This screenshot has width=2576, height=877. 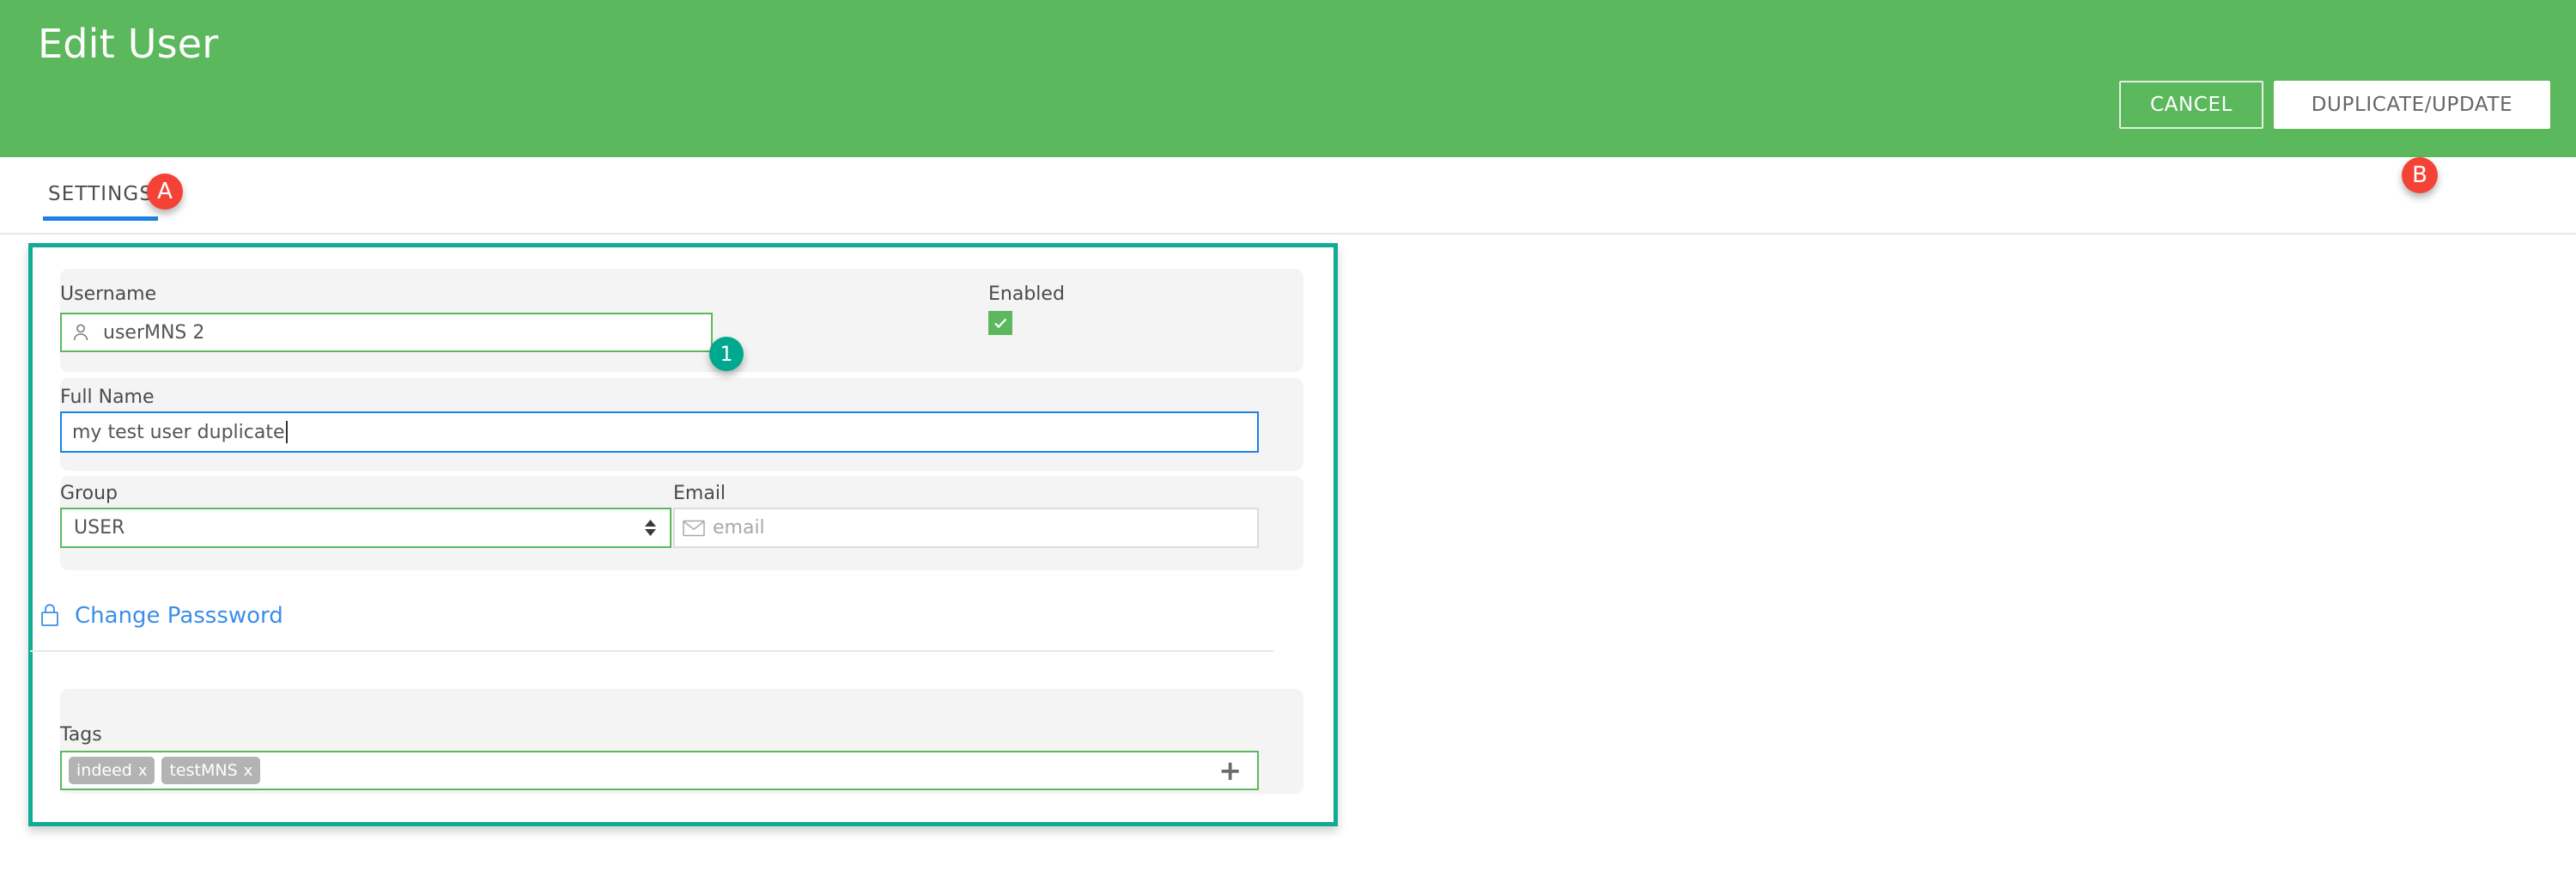 I want to click on email-label: Email, so click(x=700, y=493).